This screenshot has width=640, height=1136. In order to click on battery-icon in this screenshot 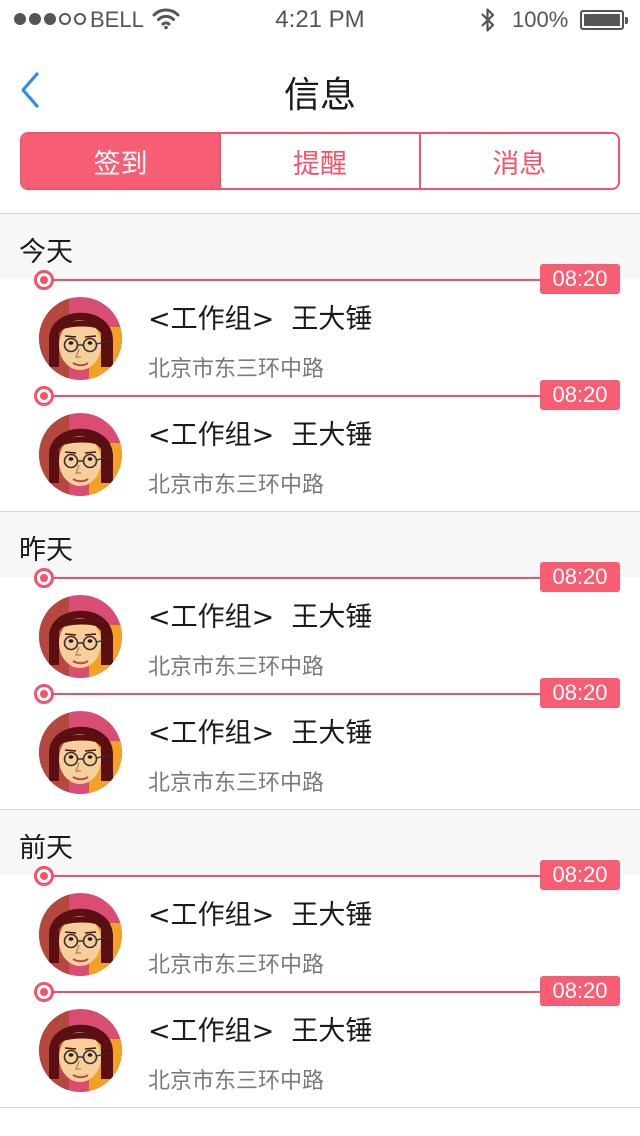, I will do `click(604, 20)`.